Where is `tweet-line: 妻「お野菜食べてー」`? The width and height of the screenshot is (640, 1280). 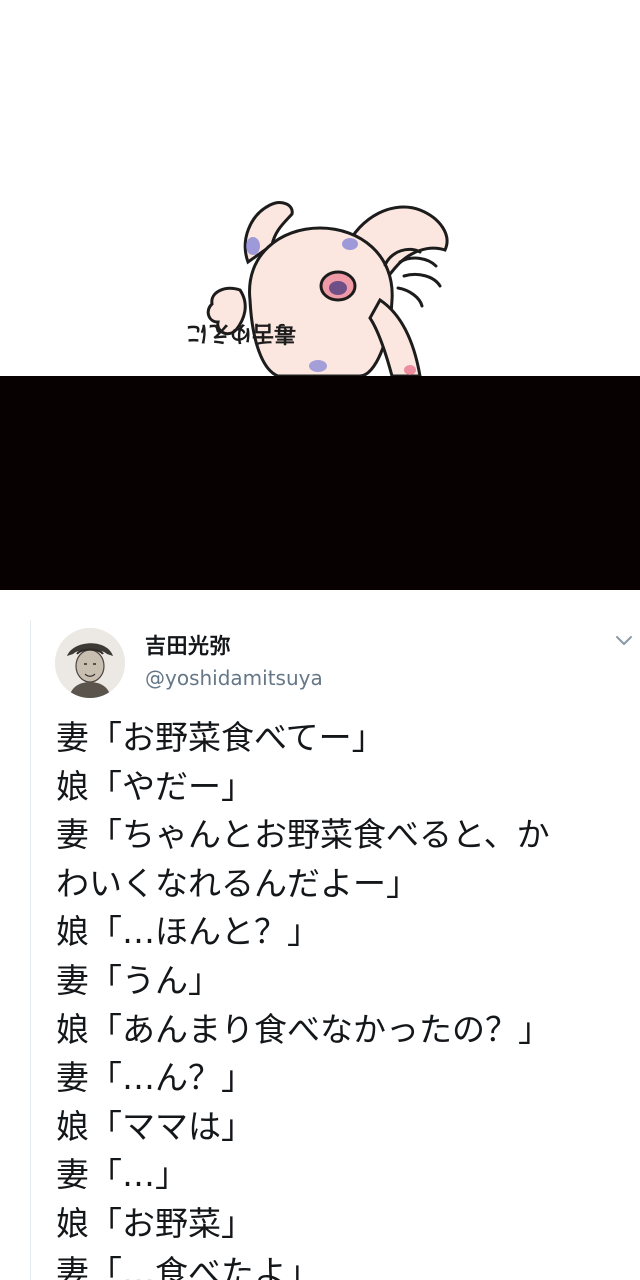
tweet-line: 妻「お野菜食べてー」 is located at coordinates (220, 737).